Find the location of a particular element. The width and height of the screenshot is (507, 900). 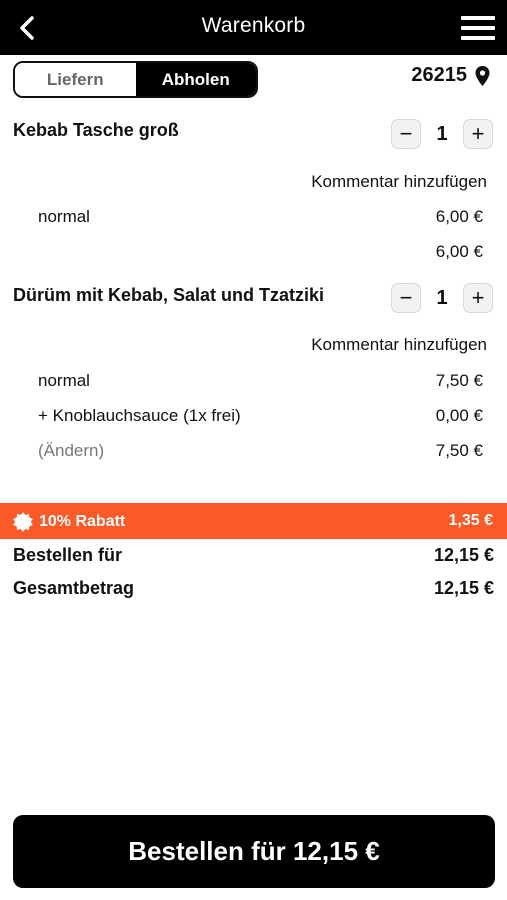

discount-label-group: 10% Rabatt is located at coordinates (69, 522).